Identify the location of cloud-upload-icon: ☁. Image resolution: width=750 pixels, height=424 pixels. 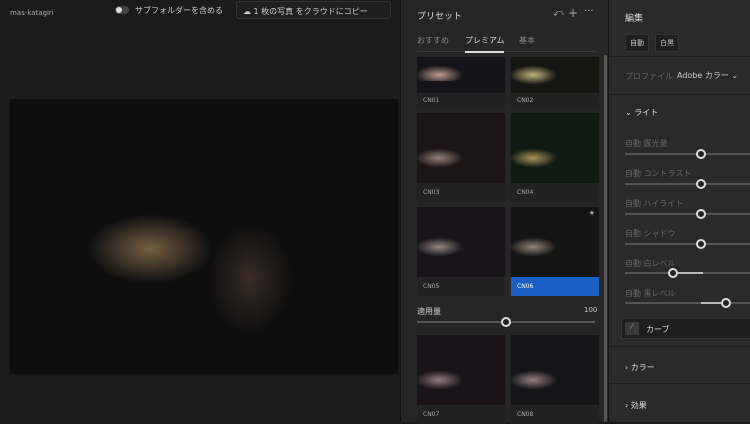
(248, 11).